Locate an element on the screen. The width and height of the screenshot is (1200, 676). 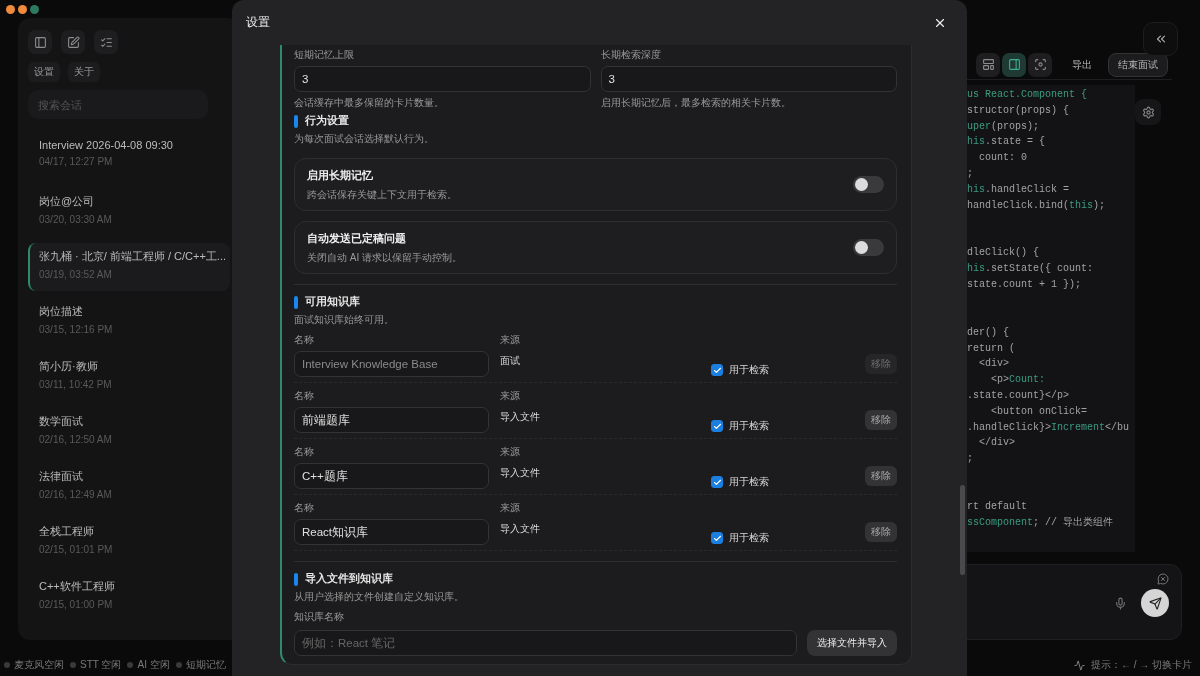
name-field: 前端题库 is located at coordinates (391, 420).